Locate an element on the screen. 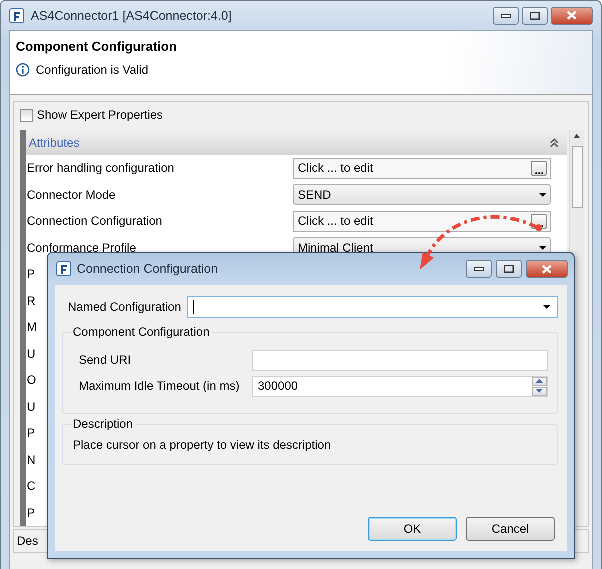 Image resolution: width=602 pixels, height=569 pixels. property-label: Connector Mode is located at coordinates (72, 195).